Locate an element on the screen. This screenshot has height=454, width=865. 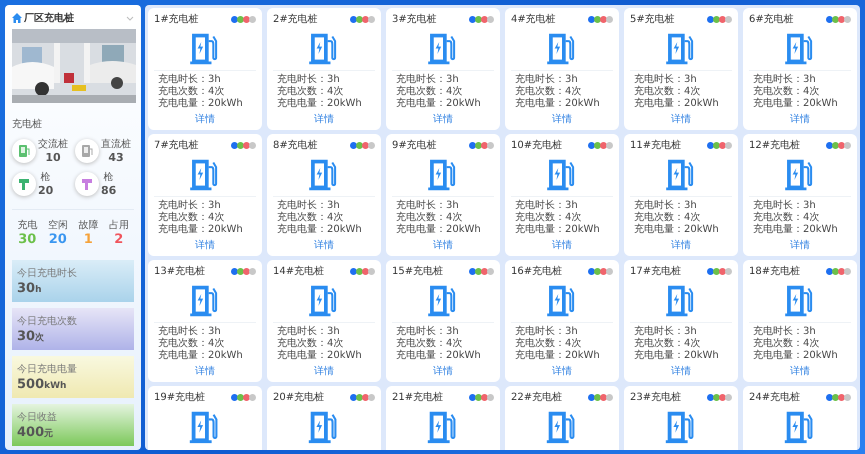
pile-title: 19#充电桩 is located at coordinates (180, 397).